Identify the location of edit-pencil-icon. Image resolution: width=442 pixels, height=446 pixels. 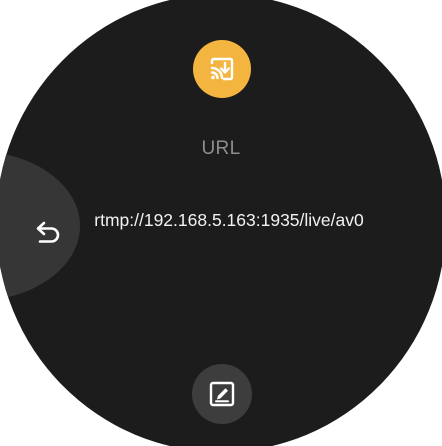
(222, 394).